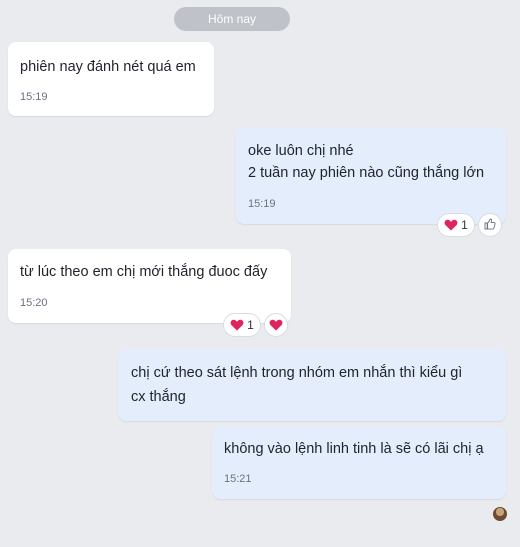 The image size is (520, 547). What do you see at coordinates (500, 514) in the screenshot?
I see `seen-avatar` at bounding box center [500, 514].